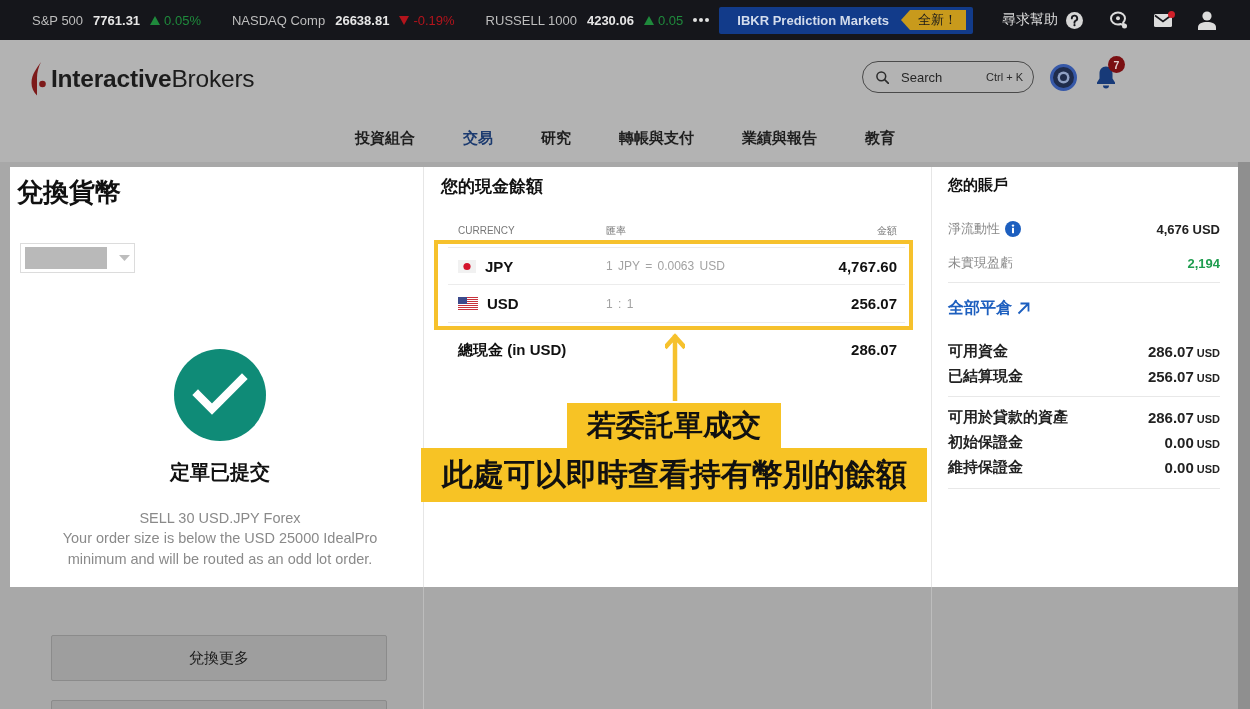 Image resolution: width=1250 pixels, height=709 pixels. What do you see at coordinates (1023, 308) in the screenshot?
I see `diagonal-arrow-icon` at bounding box center [1023, 308].